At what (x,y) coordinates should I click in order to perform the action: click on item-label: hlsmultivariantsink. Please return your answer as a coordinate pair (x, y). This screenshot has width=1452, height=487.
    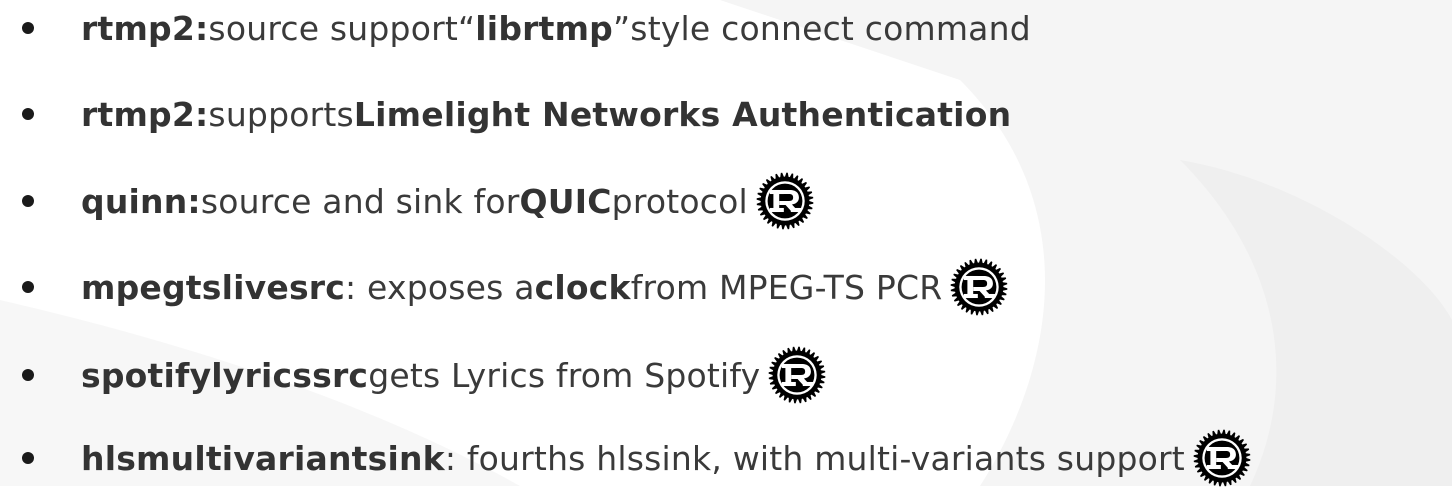
    Looking at the image, I should click on (263, 458).